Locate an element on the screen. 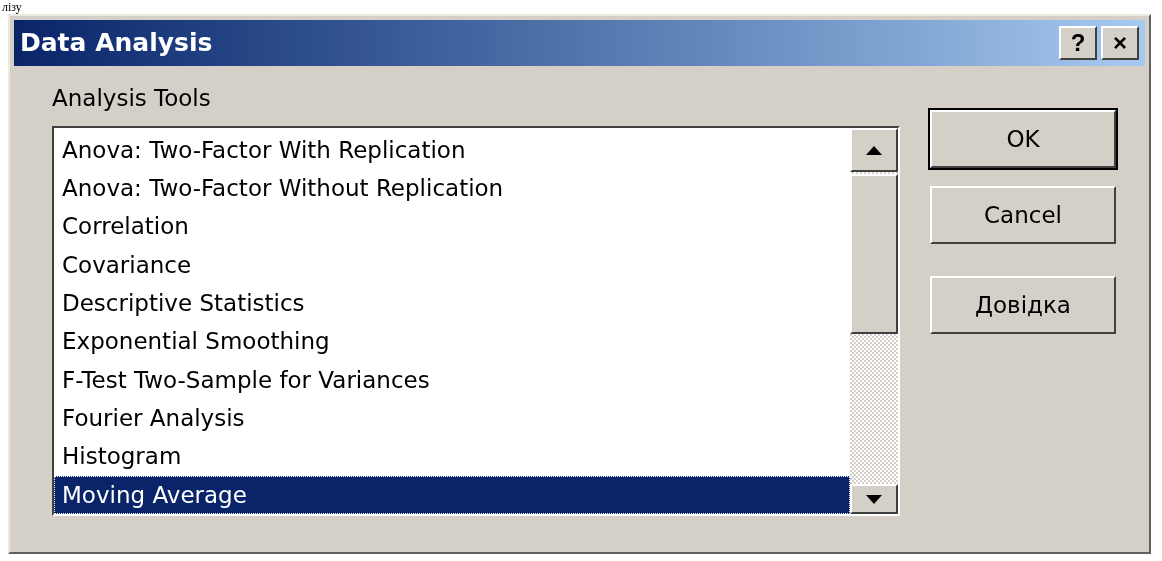 Image resolution: width=1162 pixels, height=561 pixels. list-item: F-Test Two-Sample for Variances is located at coordinates (452, 380).